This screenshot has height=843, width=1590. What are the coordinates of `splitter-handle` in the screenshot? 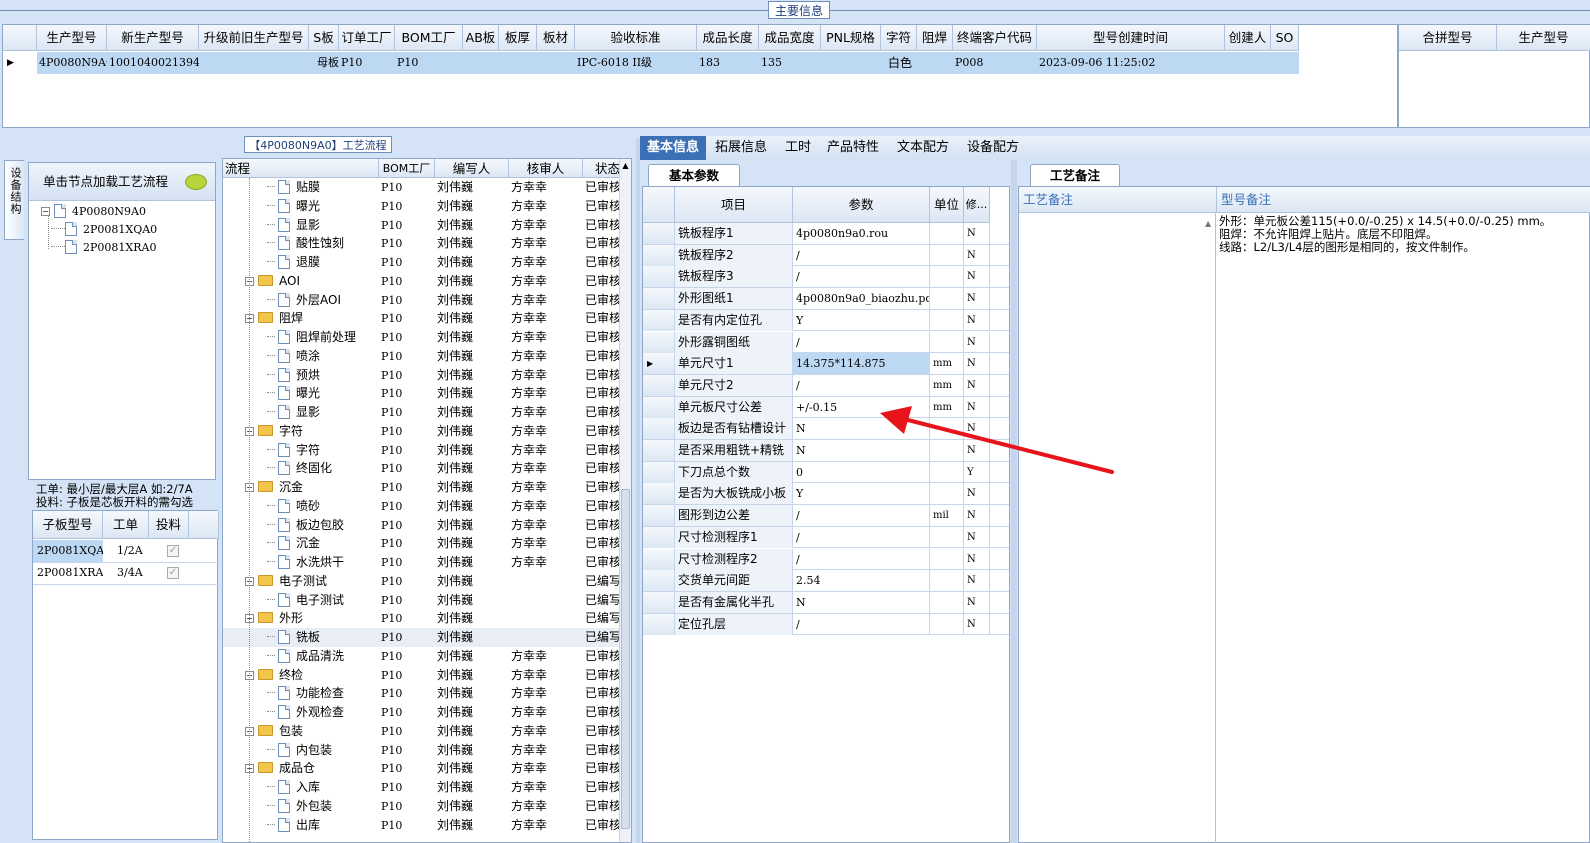 It's located at (1014, 501).